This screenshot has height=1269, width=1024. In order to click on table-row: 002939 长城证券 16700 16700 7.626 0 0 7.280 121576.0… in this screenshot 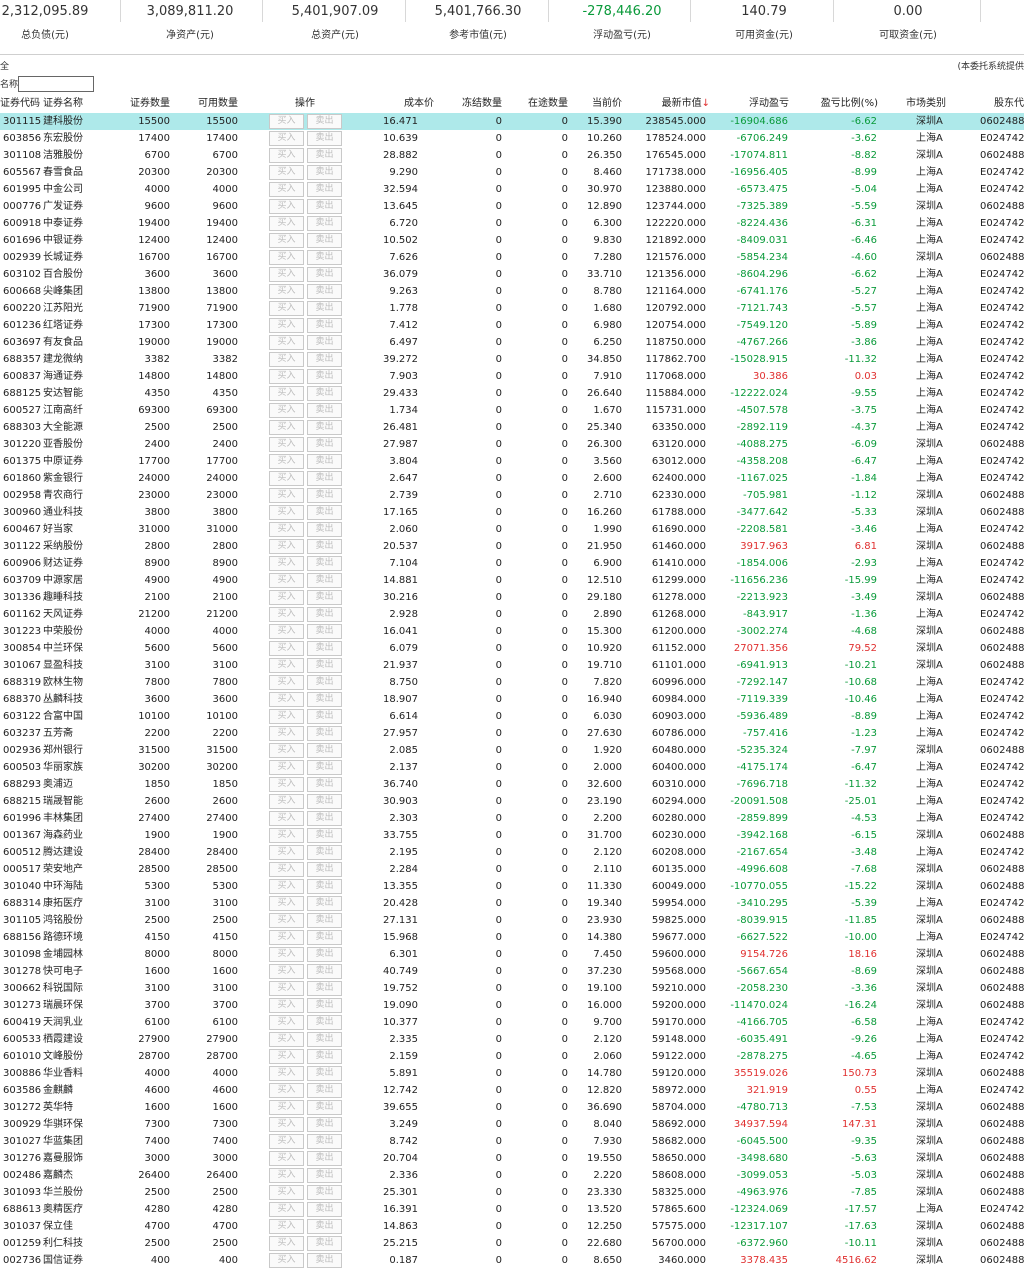, I will do `click(512, 257)`.